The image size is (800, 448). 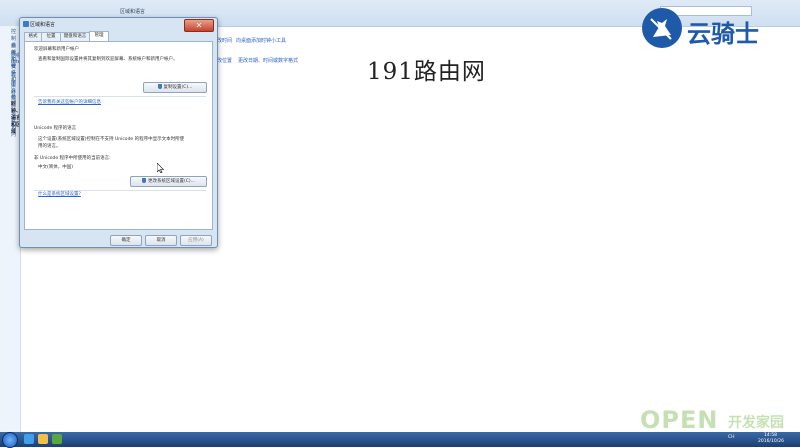 What do you see at coordinates (771, 441) in the screenshot?
I see `clock-date: 2016/10/26` at bounding box center [771, 441].